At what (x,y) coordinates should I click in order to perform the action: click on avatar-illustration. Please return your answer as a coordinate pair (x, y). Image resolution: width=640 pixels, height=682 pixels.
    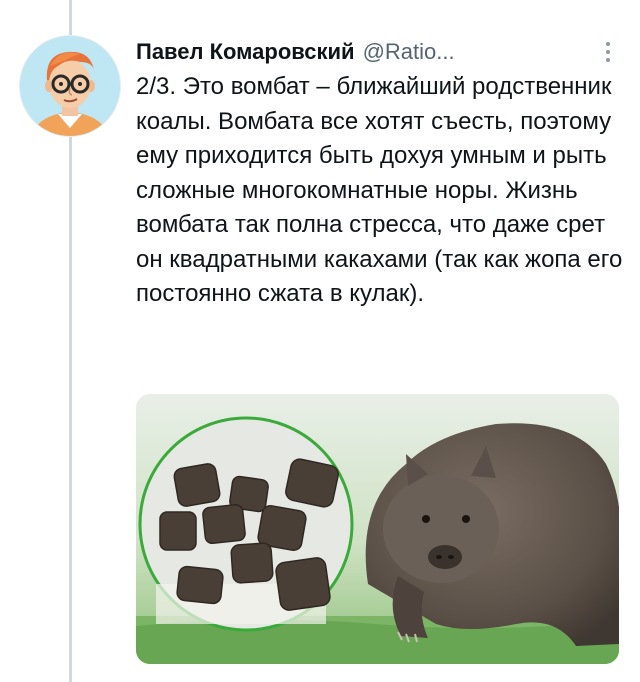
    Looking at the image, I should click on (70, 86).